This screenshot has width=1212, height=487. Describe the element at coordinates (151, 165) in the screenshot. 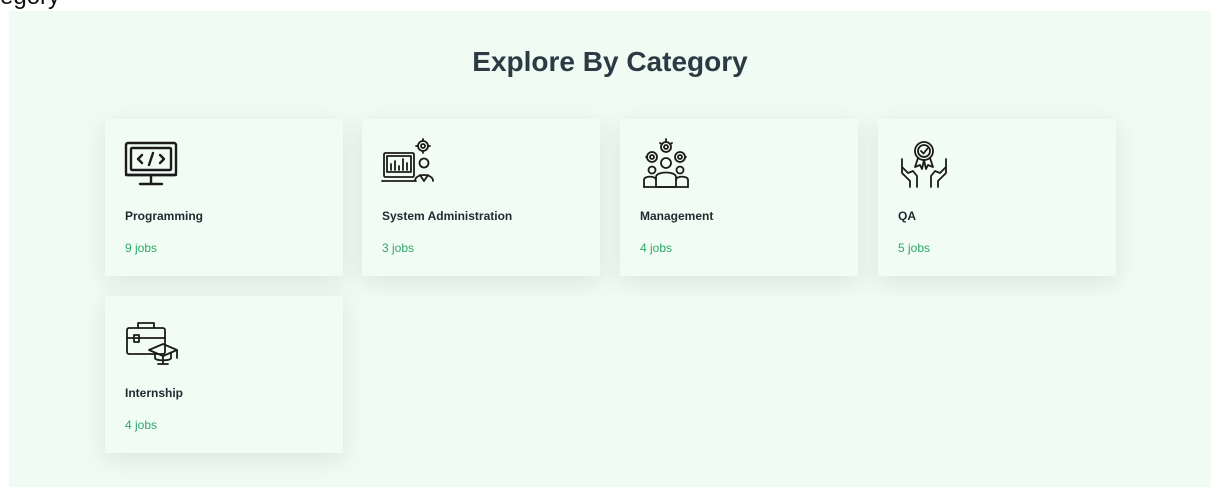

I see `code-monitor-icon` at that location.